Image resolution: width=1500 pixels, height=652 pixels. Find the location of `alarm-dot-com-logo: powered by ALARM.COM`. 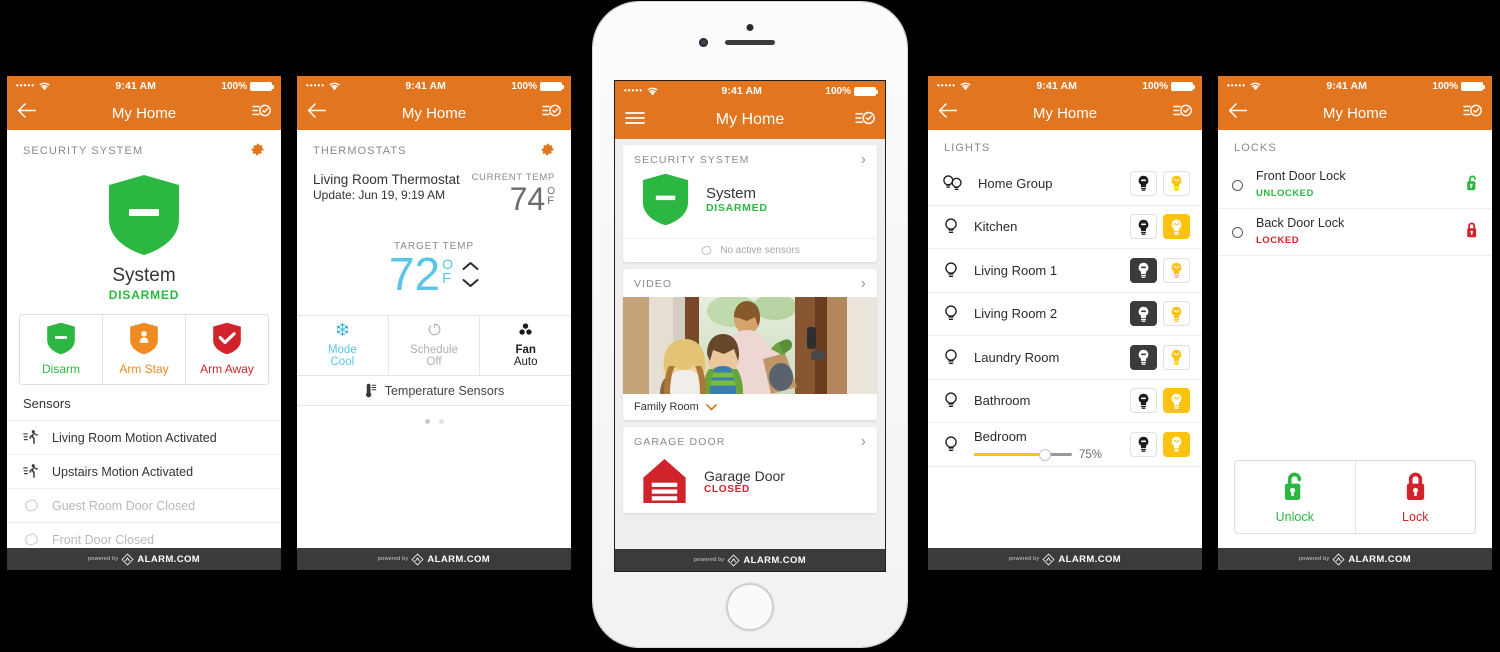

alarm-dot-com-logo: powered by ALARM.COM is located at coordinates (434, 559).